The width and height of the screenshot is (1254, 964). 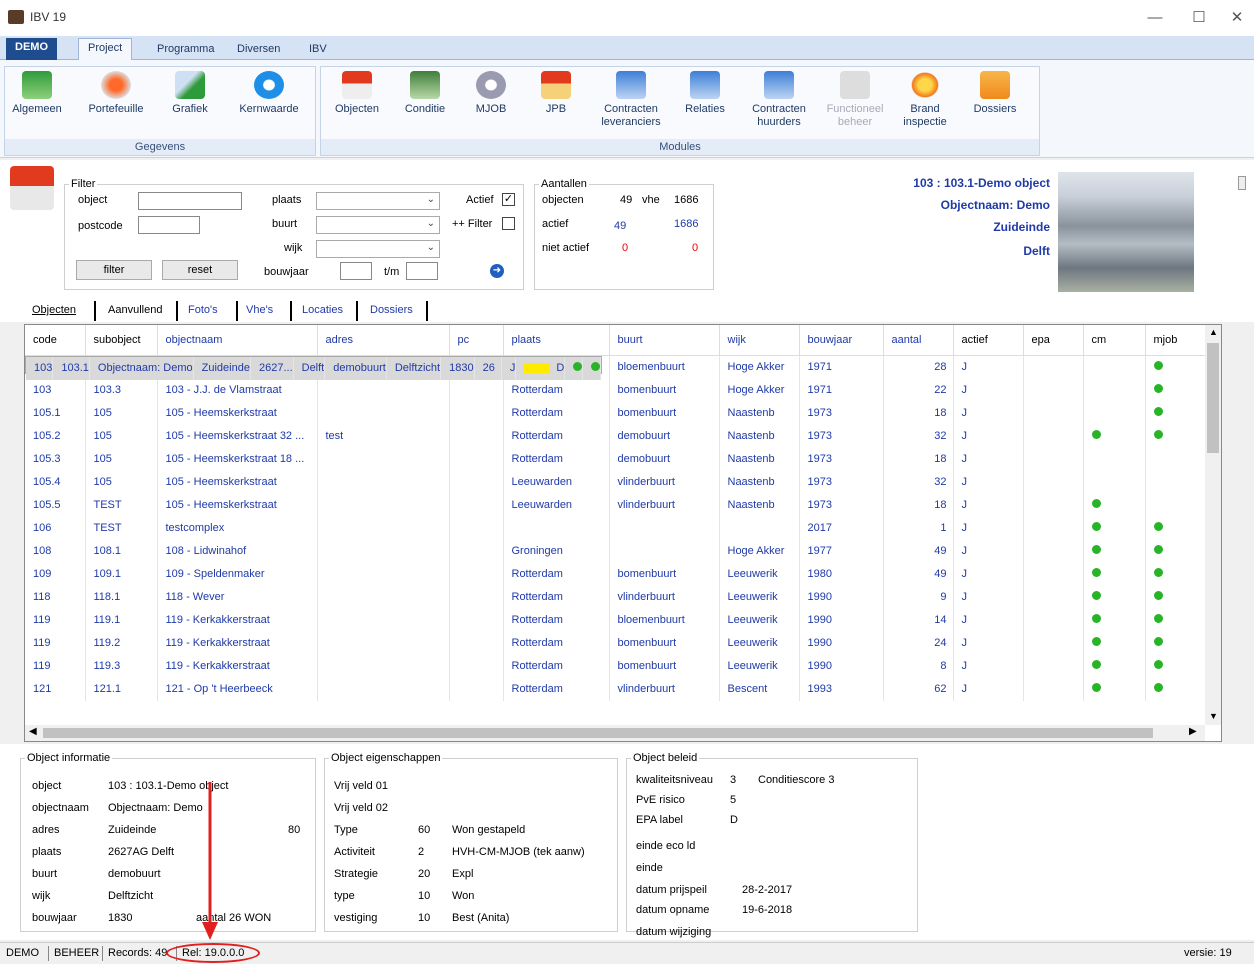 What do you see at coordinates (1213, 398) in the screenshot?
I see `vertical-scroll-thumb` at bounding box center [1213, 398].